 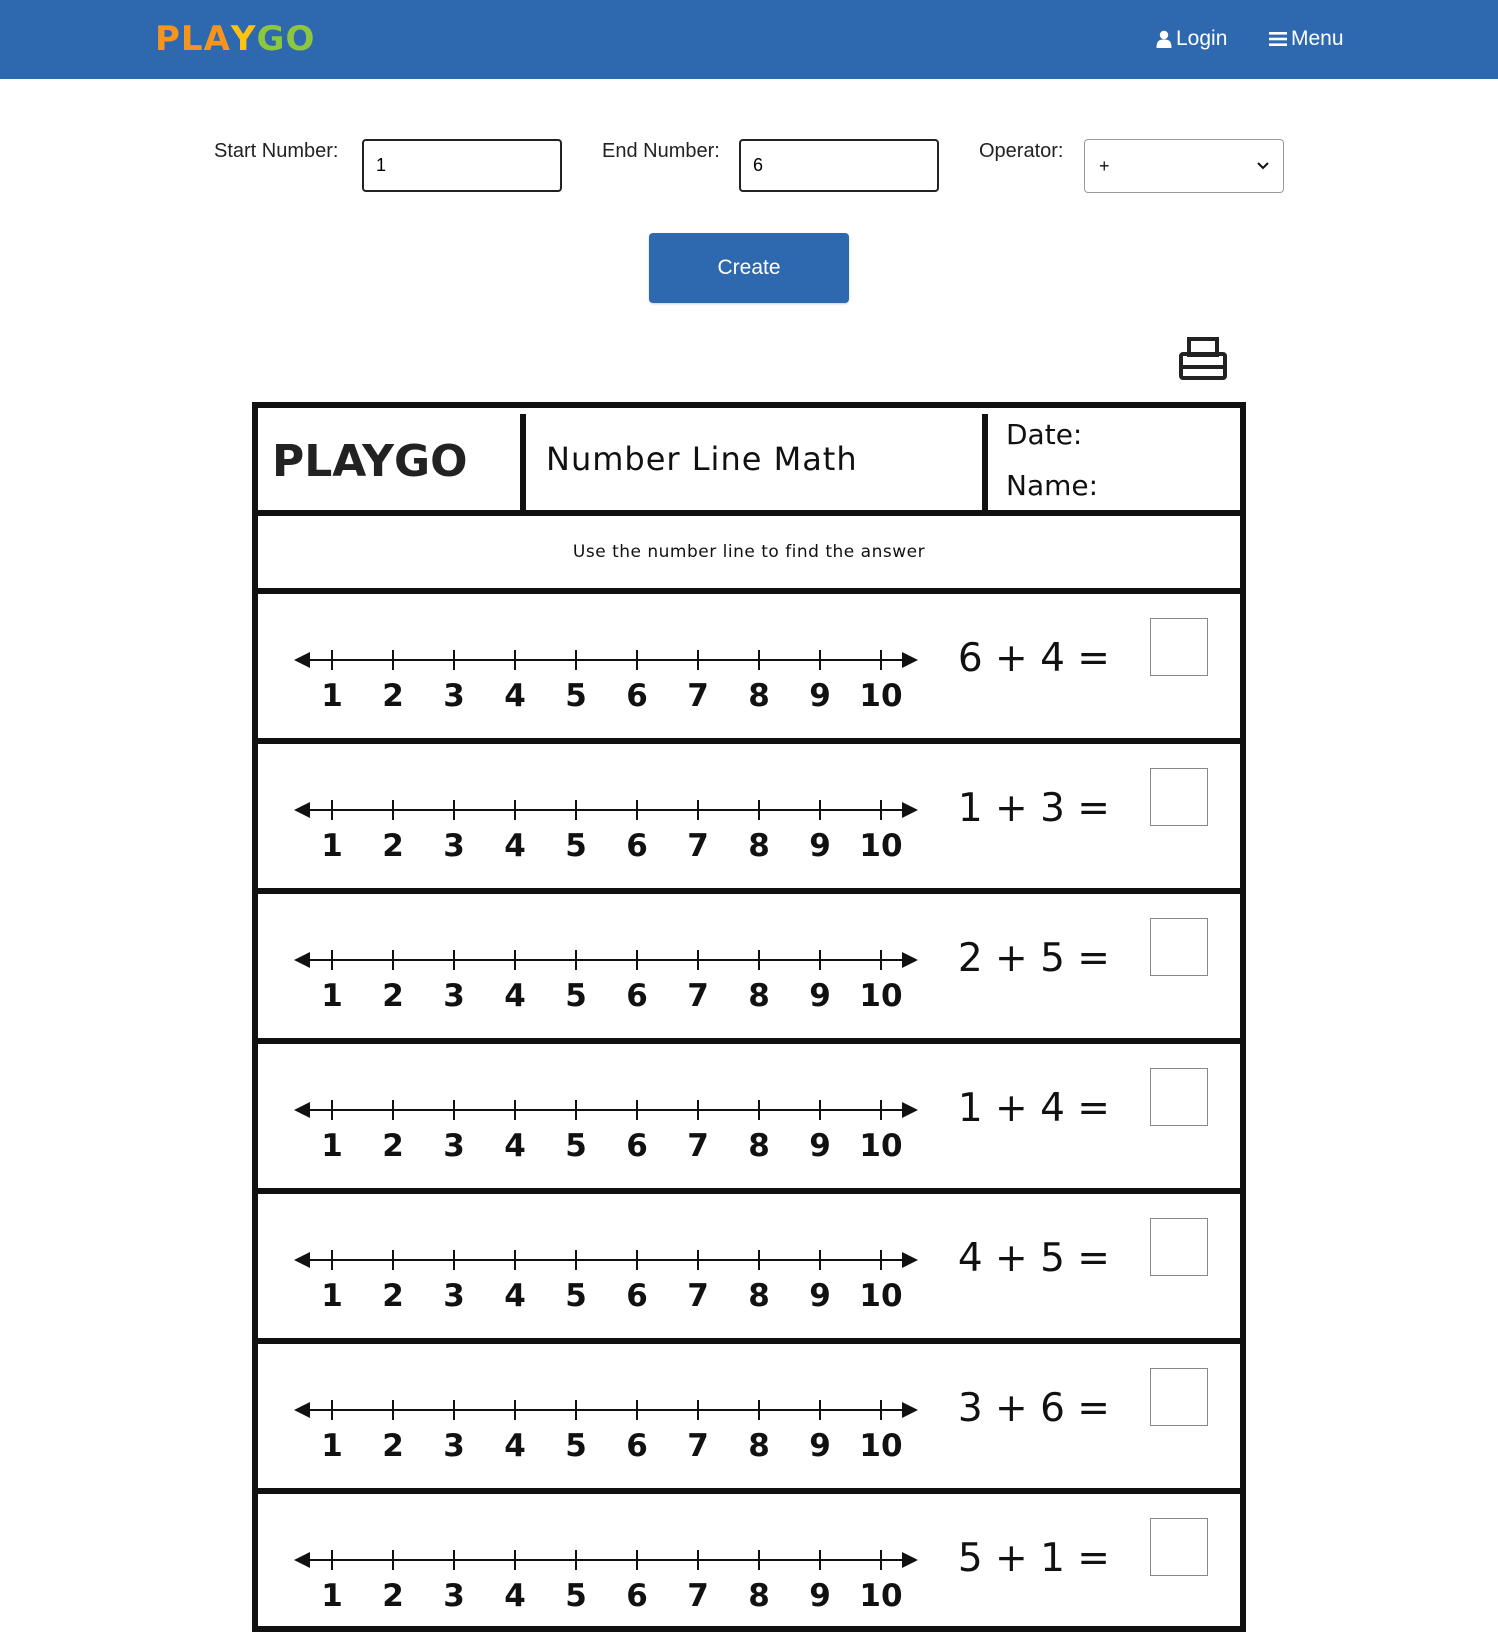 I want to click on operator-selected-value: +, so click(x=1104, y=165).